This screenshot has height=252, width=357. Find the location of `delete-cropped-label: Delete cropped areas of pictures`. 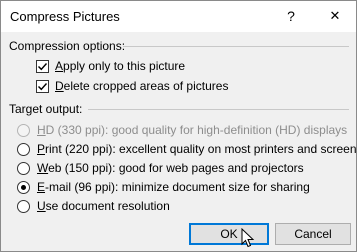

delete-cropped-label: Delete cropped areas of pictures is located at coordinates (142, 86).